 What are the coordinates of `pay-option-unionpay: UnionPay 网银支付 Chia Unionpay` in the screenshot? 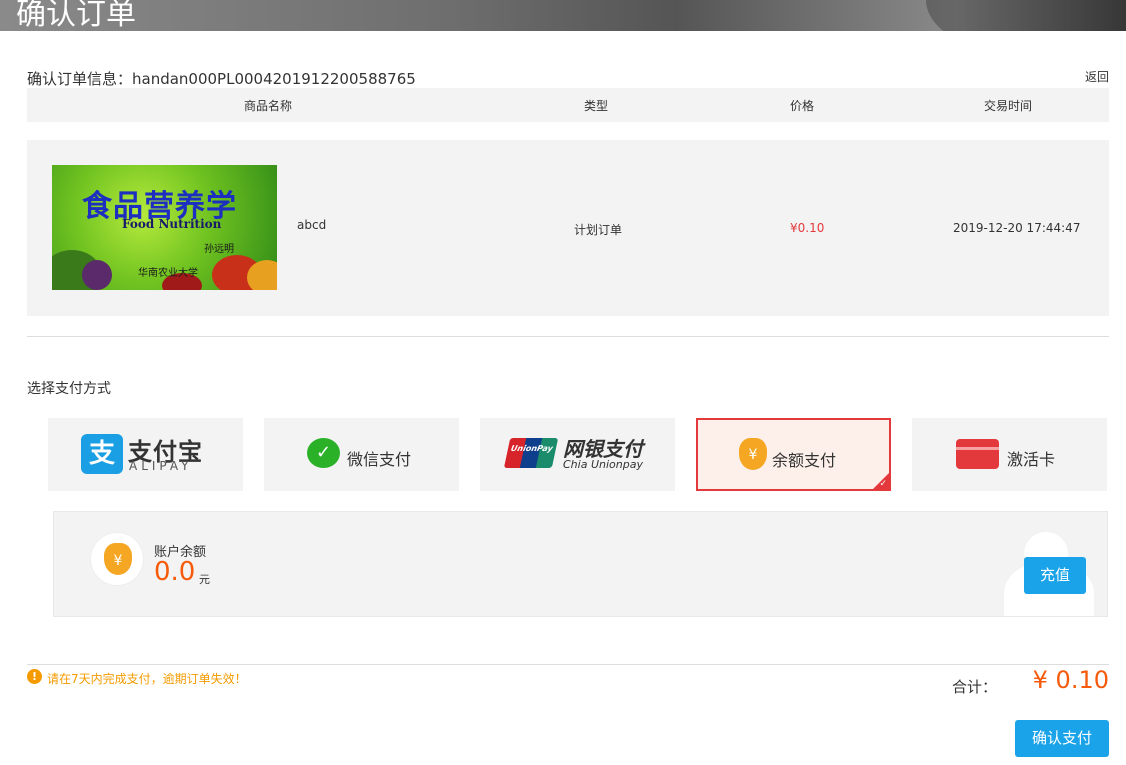 It's located at (577, 454).